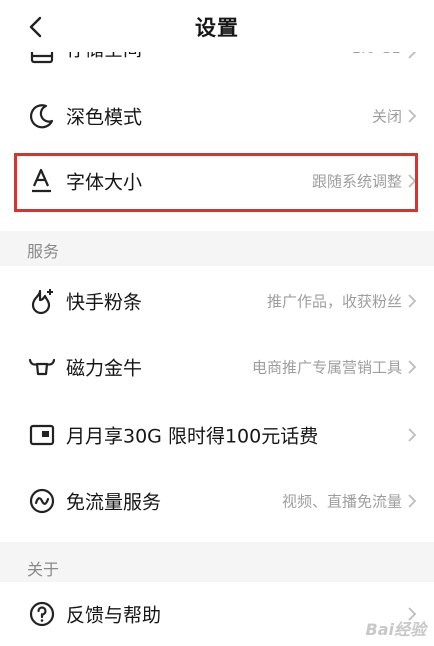 This screenshot has height=646, width=434. I want to click on sim-card-icon, so click(42, 435).